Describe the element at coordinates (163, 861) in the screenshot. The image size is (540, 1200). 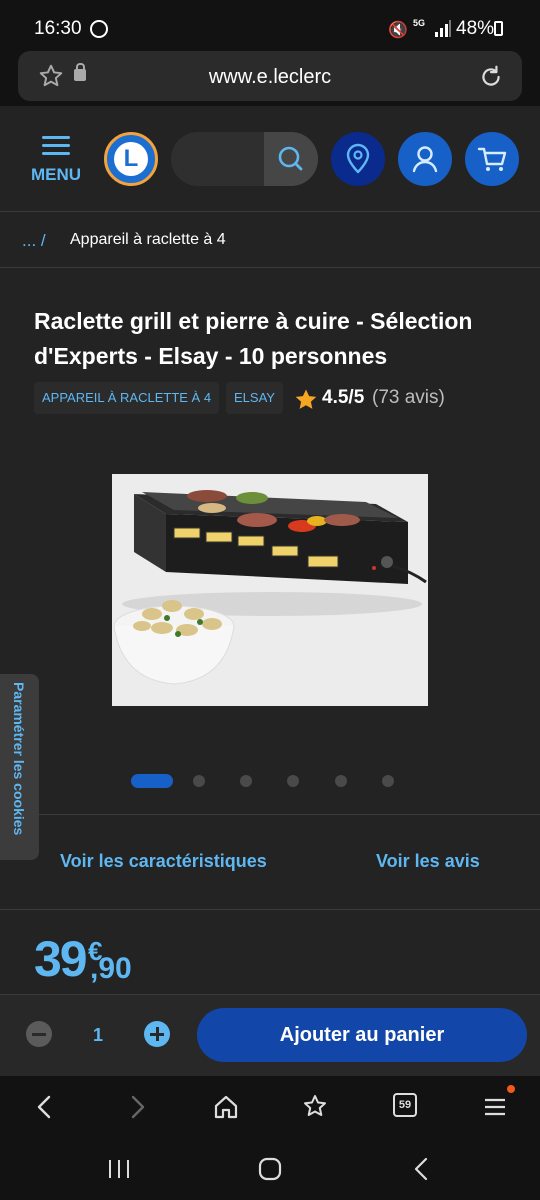
I see `see-specs-link: Voir les caractéristiques` at that location.